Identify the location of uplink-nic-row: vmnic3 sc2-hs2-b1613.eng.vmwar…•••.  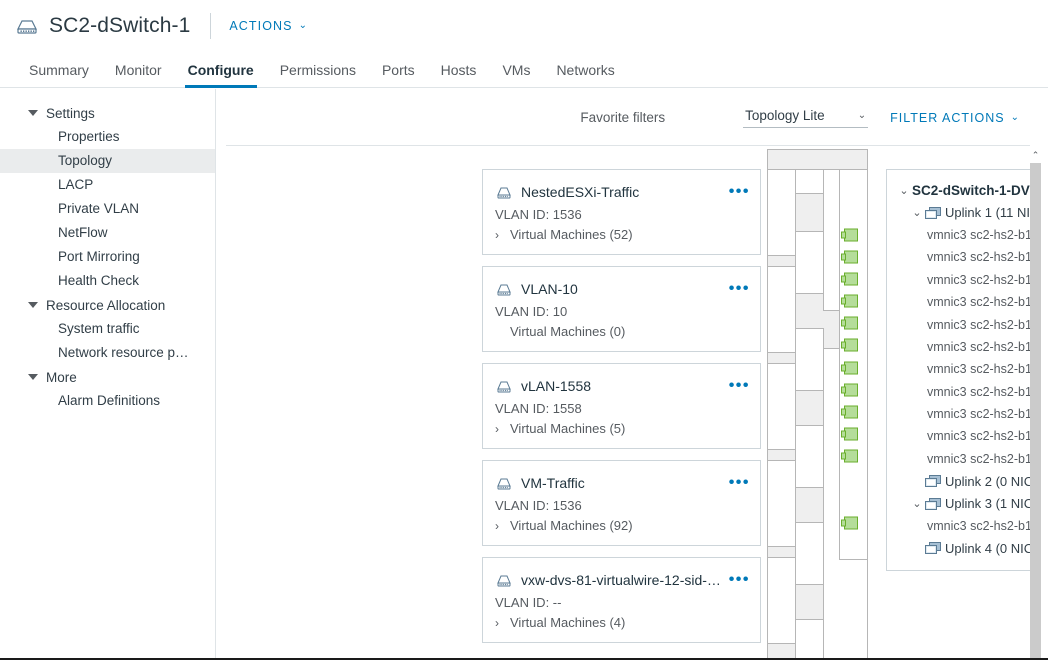
(958, 347).